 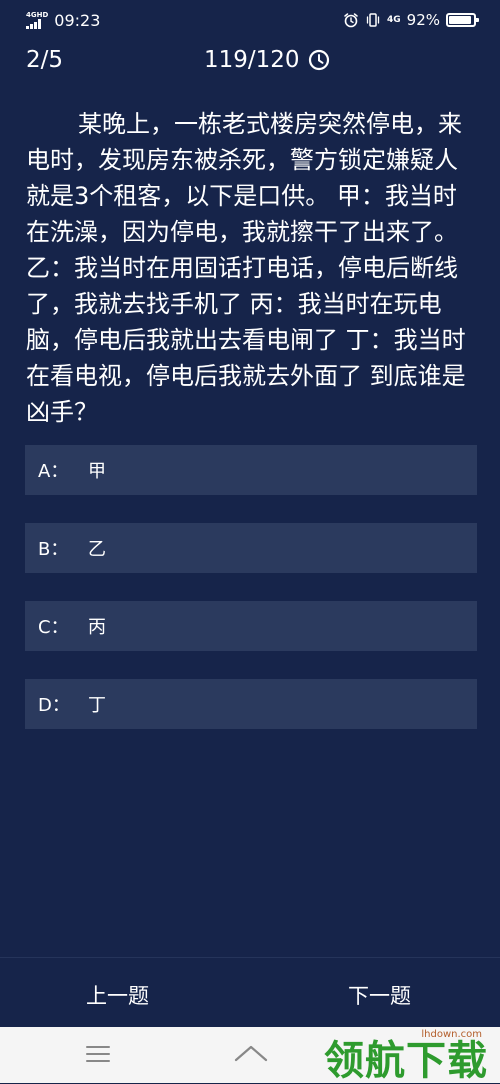 I want to click on option-letter: B：, so click(x=53, y=549).